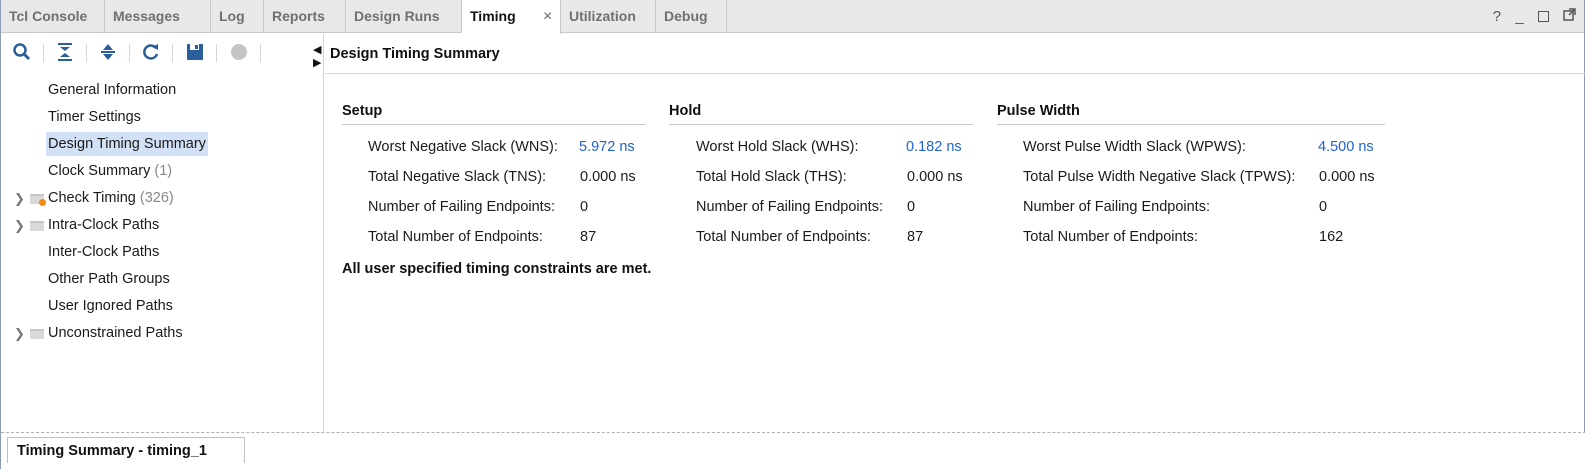 This screenshot has width=1585, height=469. What do you see at coordinates (163, 171) in the screenshot?
I see `tree-item-count: (1)` at bounding box center [163, 171].